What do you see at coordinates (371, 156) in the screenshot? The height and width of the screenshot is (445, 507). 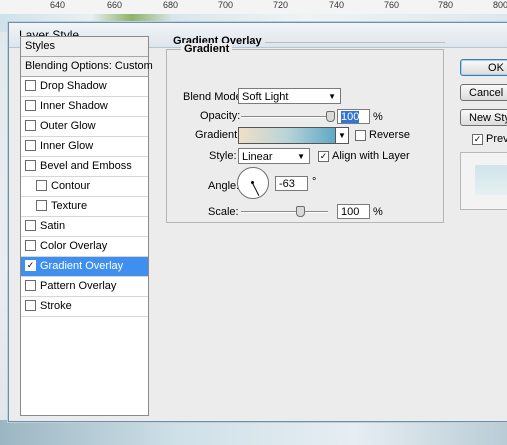 I see `align-with-layer-label: Align with Layer` at bounding box center [371, 156].